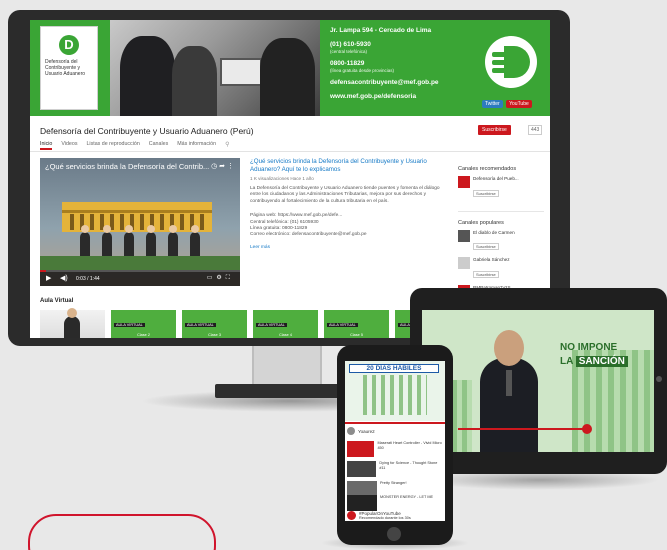  What do you see at coordinates (494, 130) in the screenshot?
I see `subscribe-button: Suscribirse` at bounding box center [494, 130].